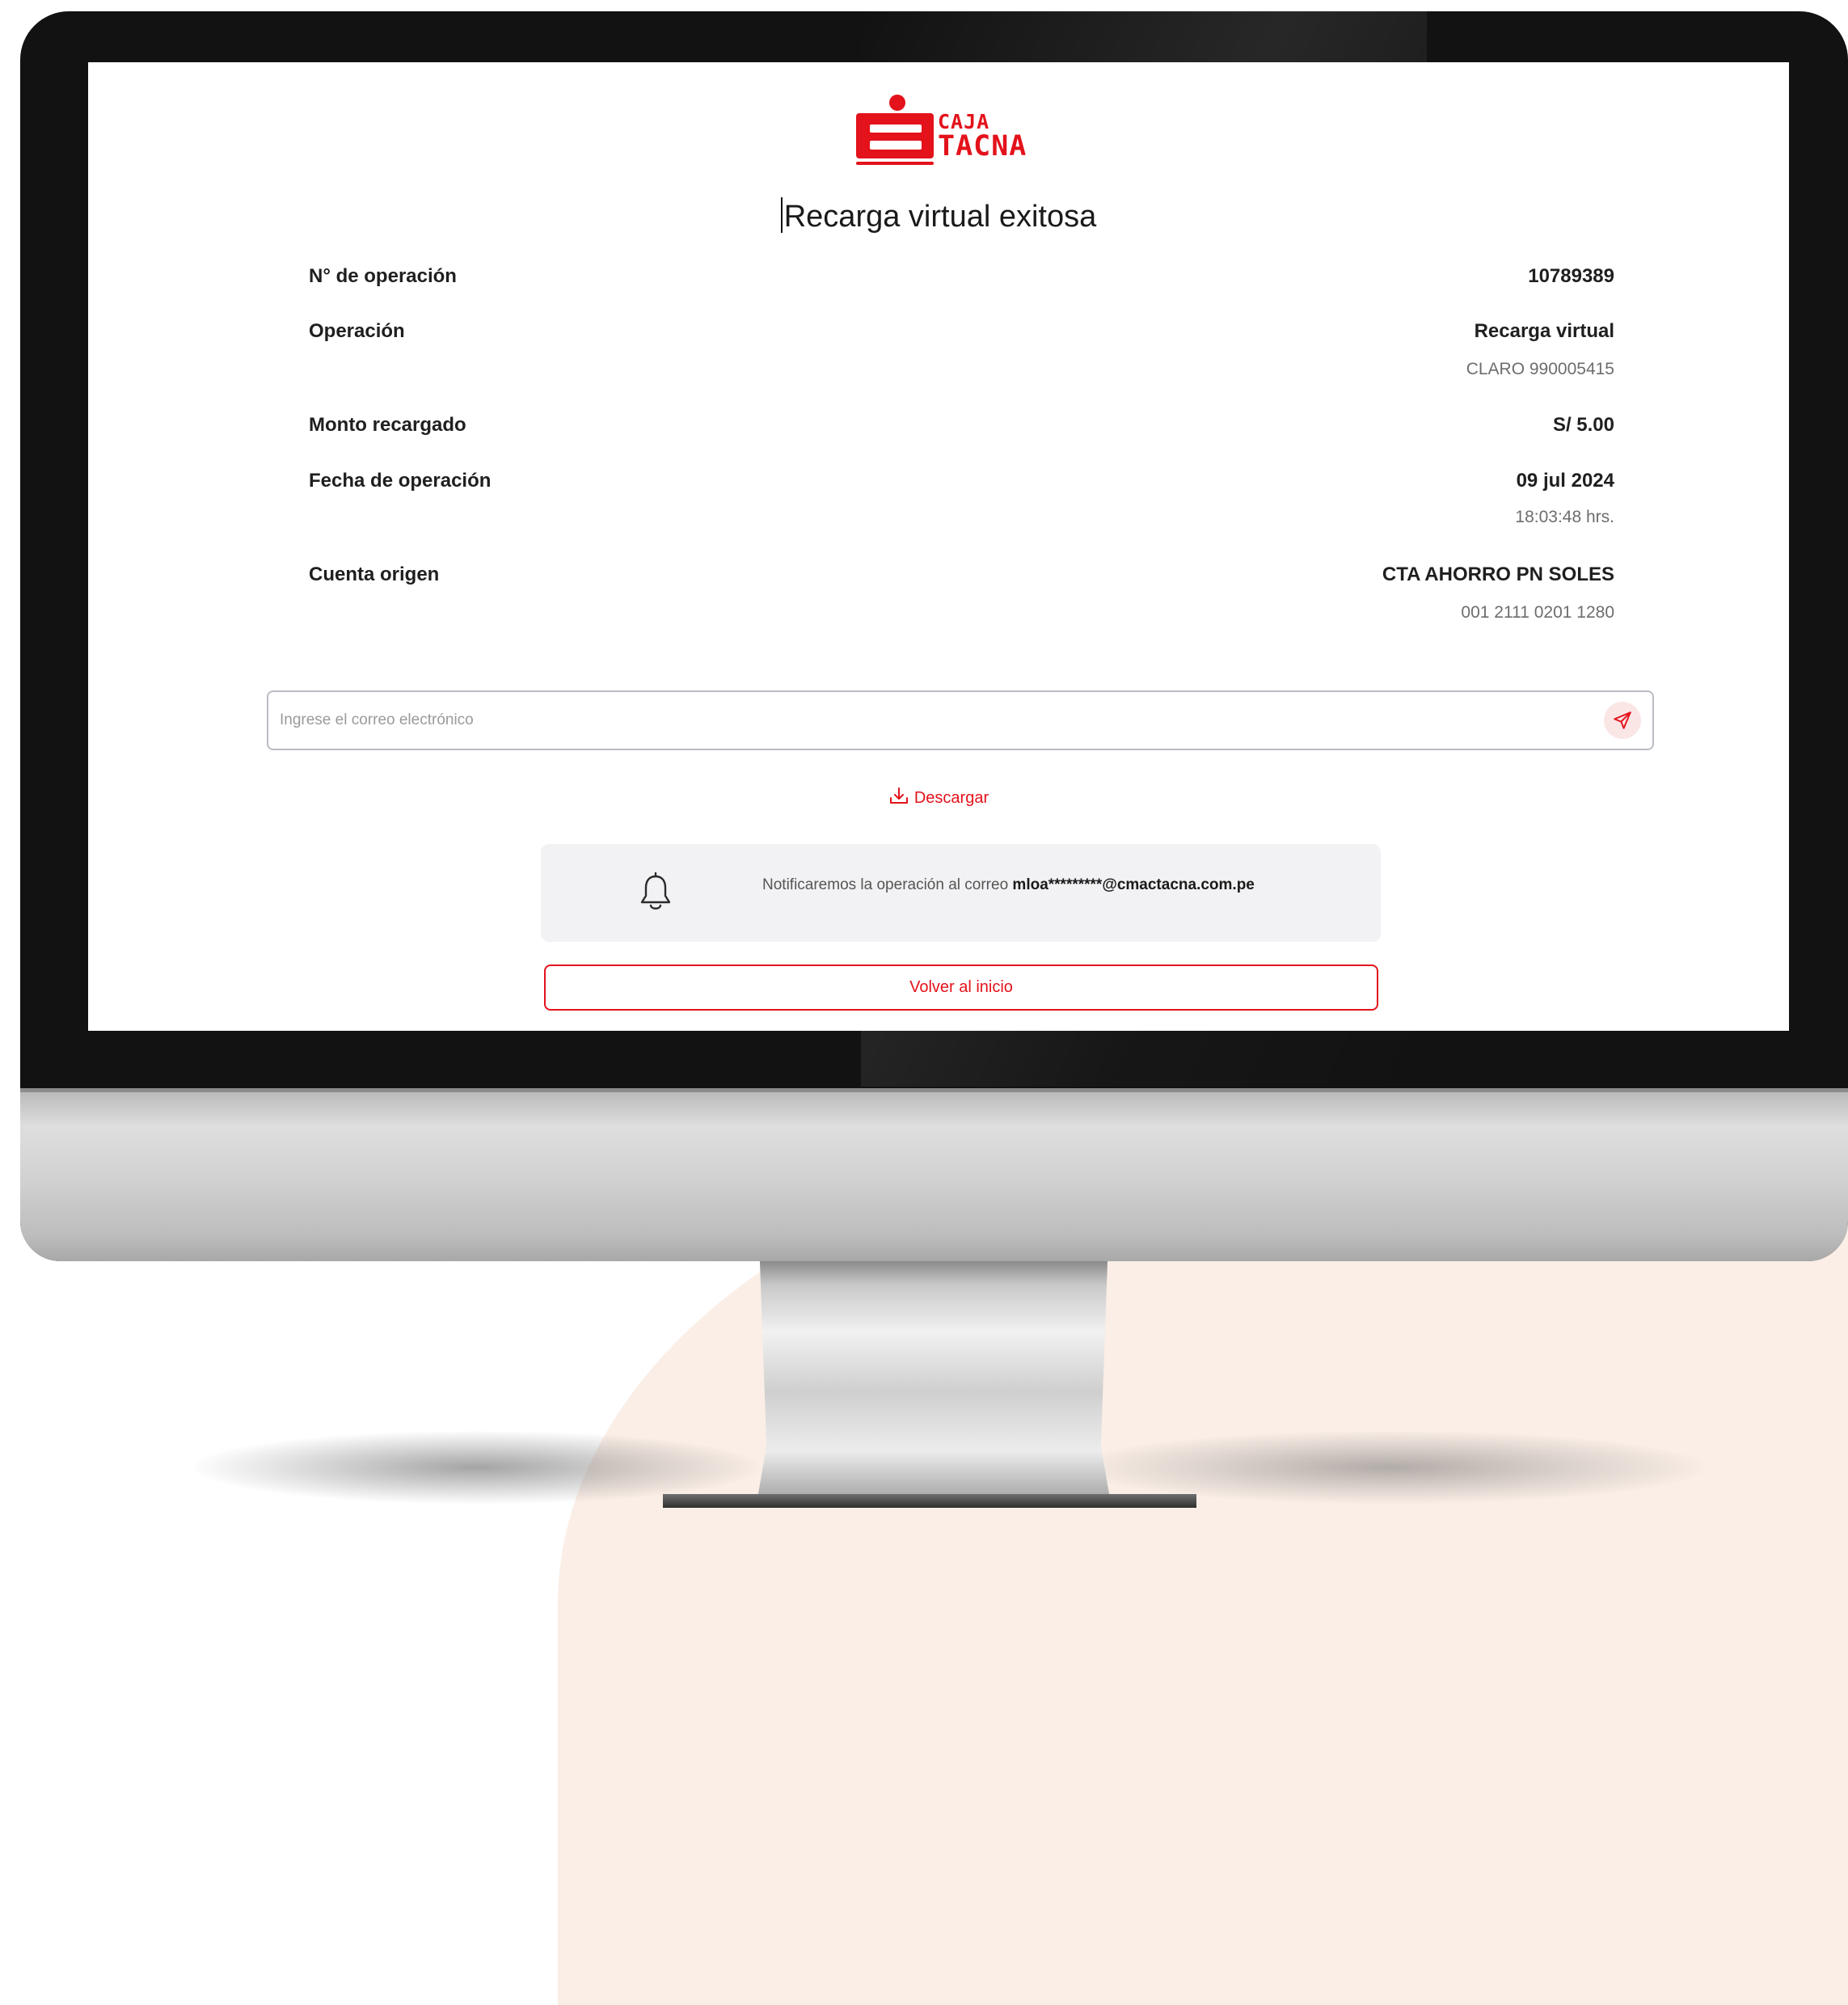 This screenshot has width=1848, height=2005. I want to click on notification-text: Notificaremos la operación al correo, so click(885, 884).